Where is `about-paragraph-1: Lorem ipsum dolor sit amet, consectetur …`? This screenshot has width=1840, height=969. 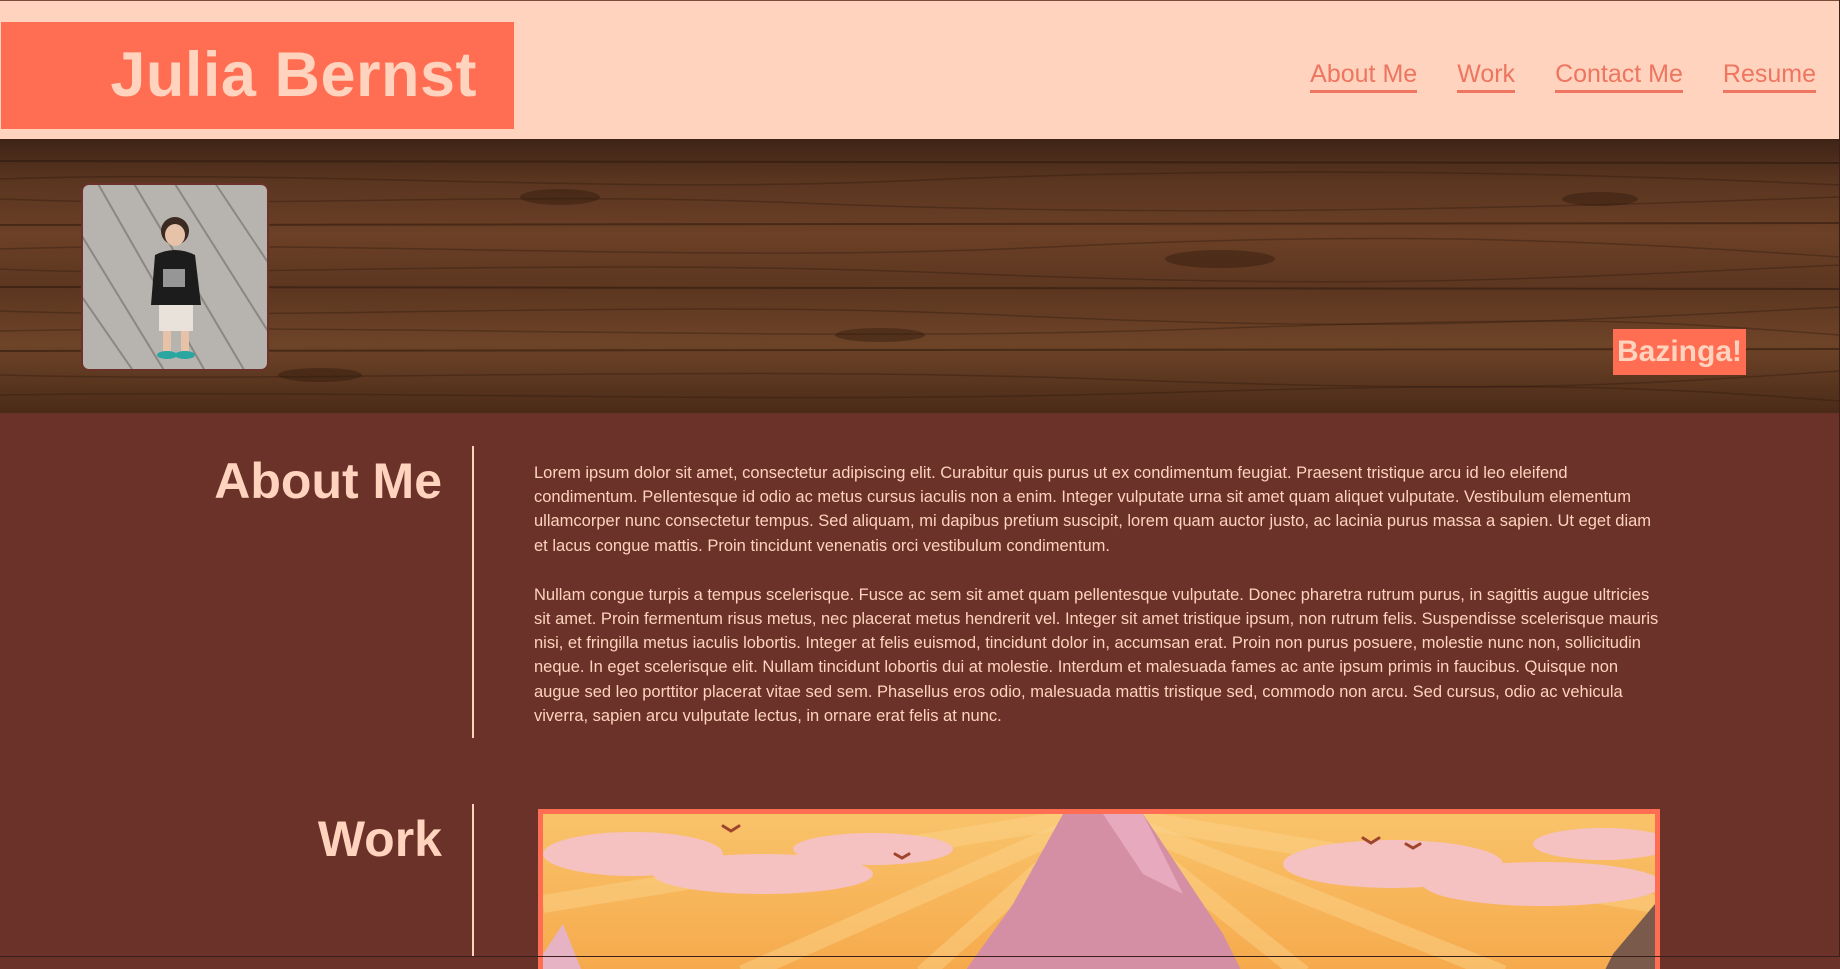
about-paragraph-1: Lorem ipsum dolor sit amet, consectetur … is located at coordinates (1093, 509).